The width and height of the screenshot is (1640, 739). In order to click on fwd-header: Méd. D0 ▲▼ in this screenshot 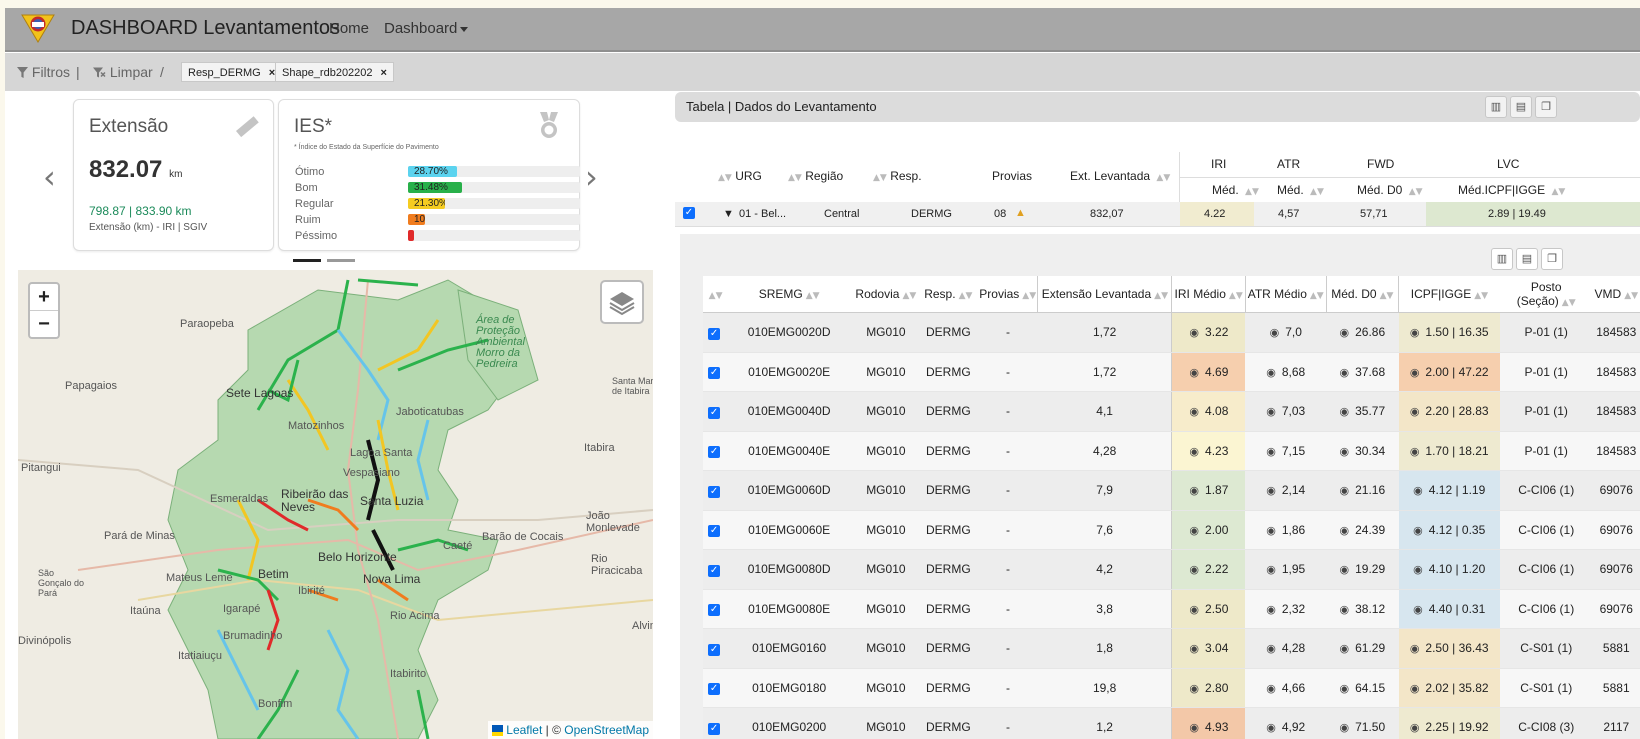, I will do `click(1390, 190)`.